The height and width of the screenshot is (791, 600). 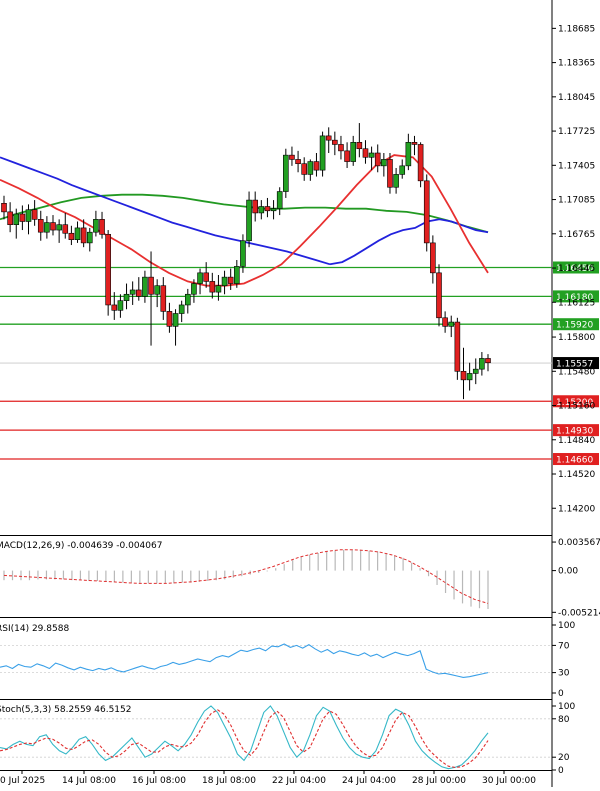 I want to click on y-tick-label: 1.18045, so click(x=576, y=98).